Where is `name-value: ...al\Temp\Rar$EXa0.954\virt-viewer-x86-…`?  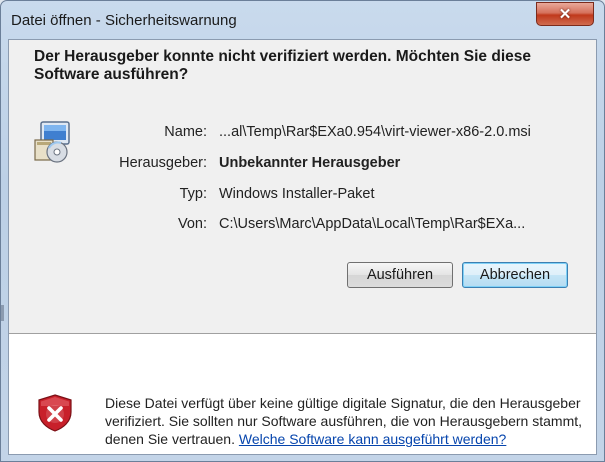 name-value: ...al\Temp\Rar$EXa0.954\virt-viewer-x86-… is located at coordinates (375, 132).